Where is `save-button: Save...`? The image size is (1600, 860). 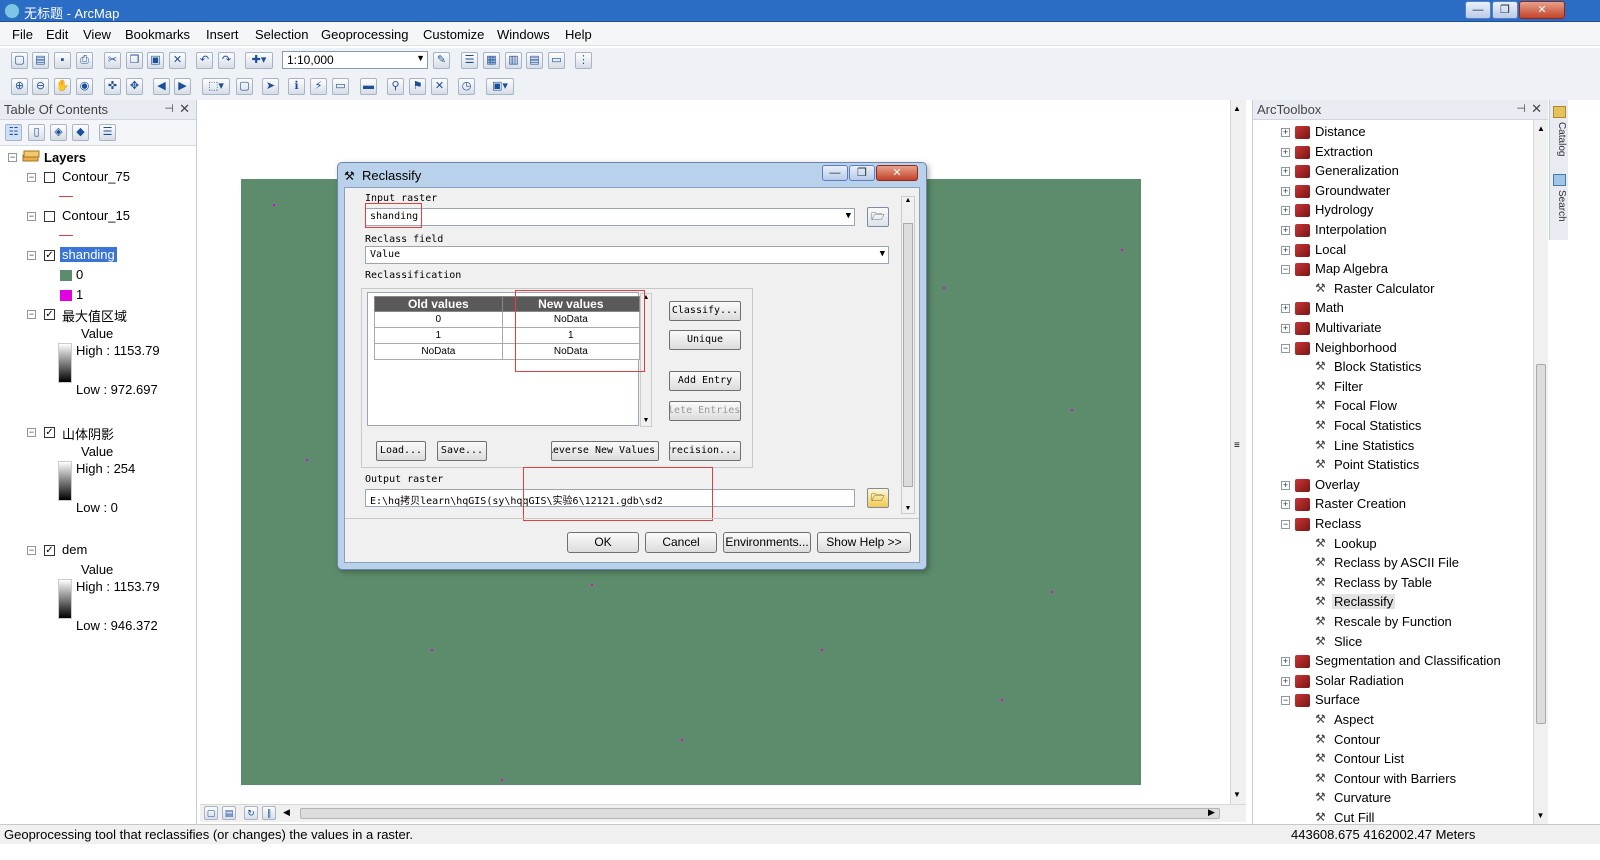 save-button: Save... is located at coordinates (462, 451).